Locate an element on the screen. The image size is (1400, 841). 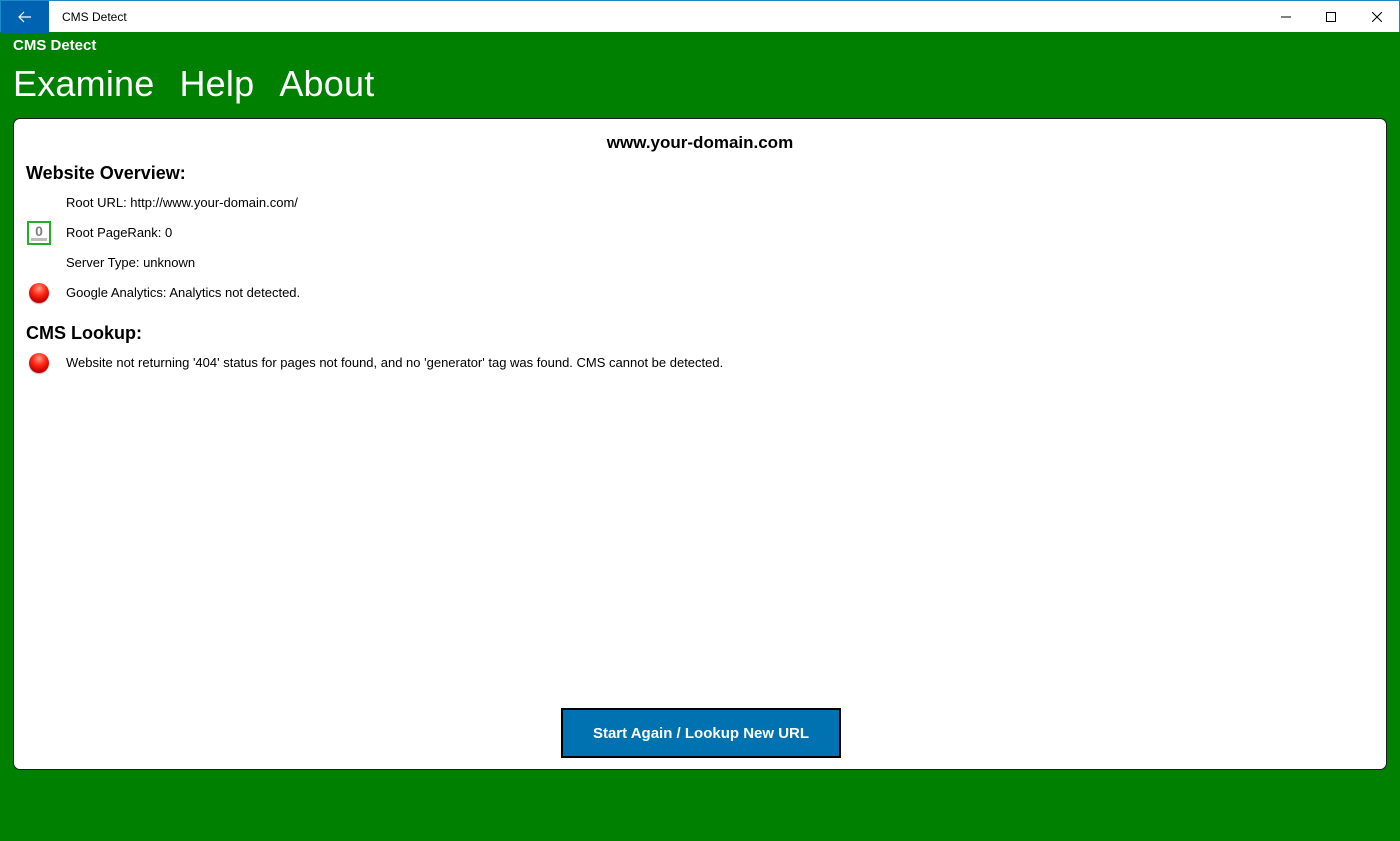
cms-lookup-heading: CMS Lookup: is located at coordinates (84, 333).